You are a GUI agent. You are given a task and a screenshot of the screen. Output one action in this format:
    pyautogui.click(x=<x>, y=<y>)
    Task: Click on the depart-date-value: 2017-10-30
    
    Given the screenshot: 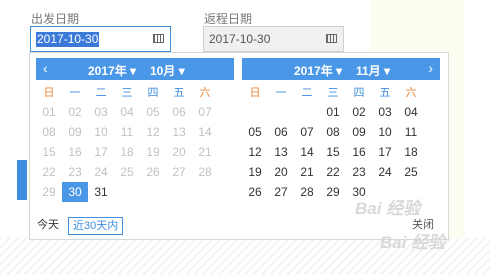 What is the action you would take?
    pyautogui.click(x=68, y=39)
    